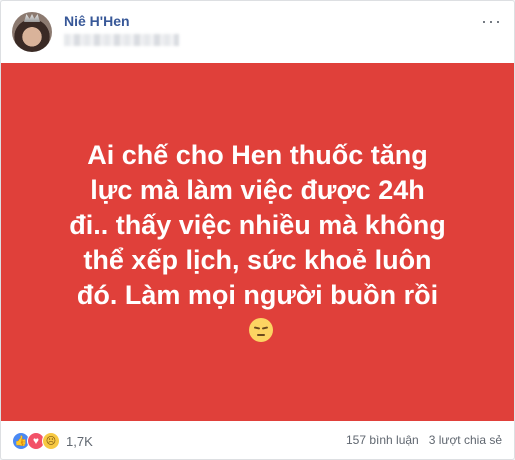  I want to click on engagement-stats: 157 bình luận 3 lượt chia sẻ, so click(424, 440).